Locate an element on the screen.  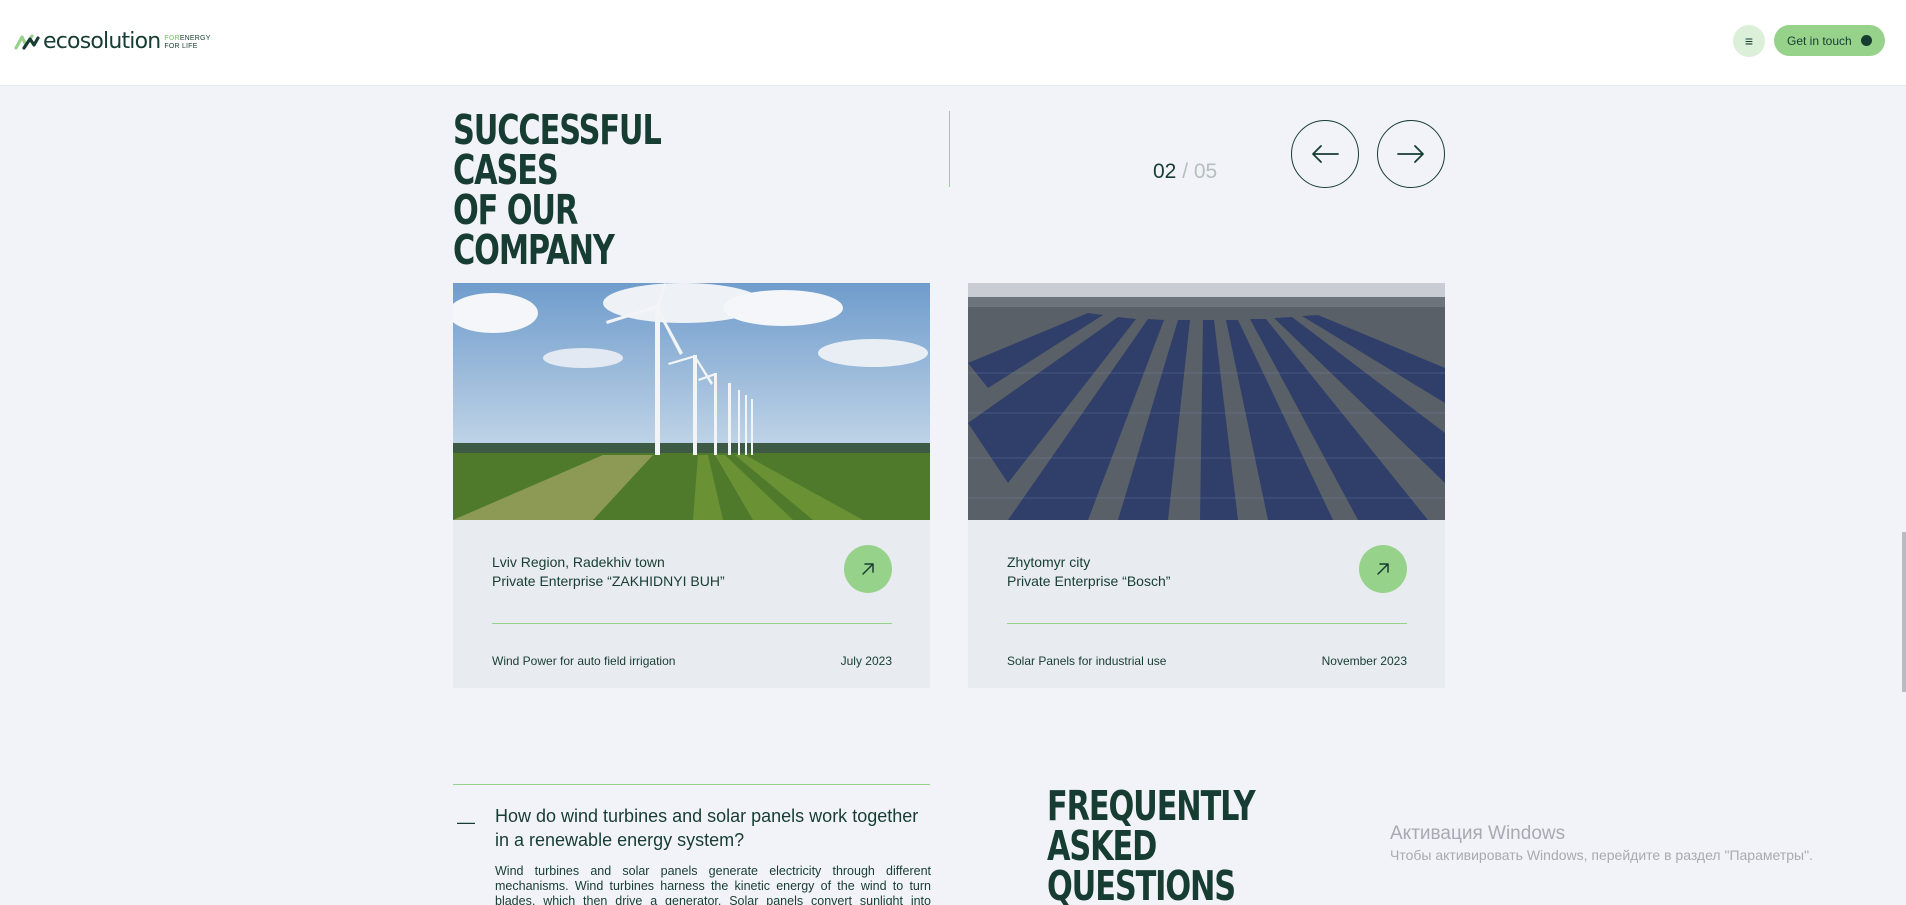
slide-counter: 02 / 05 is located at coordinates (1185, 172).